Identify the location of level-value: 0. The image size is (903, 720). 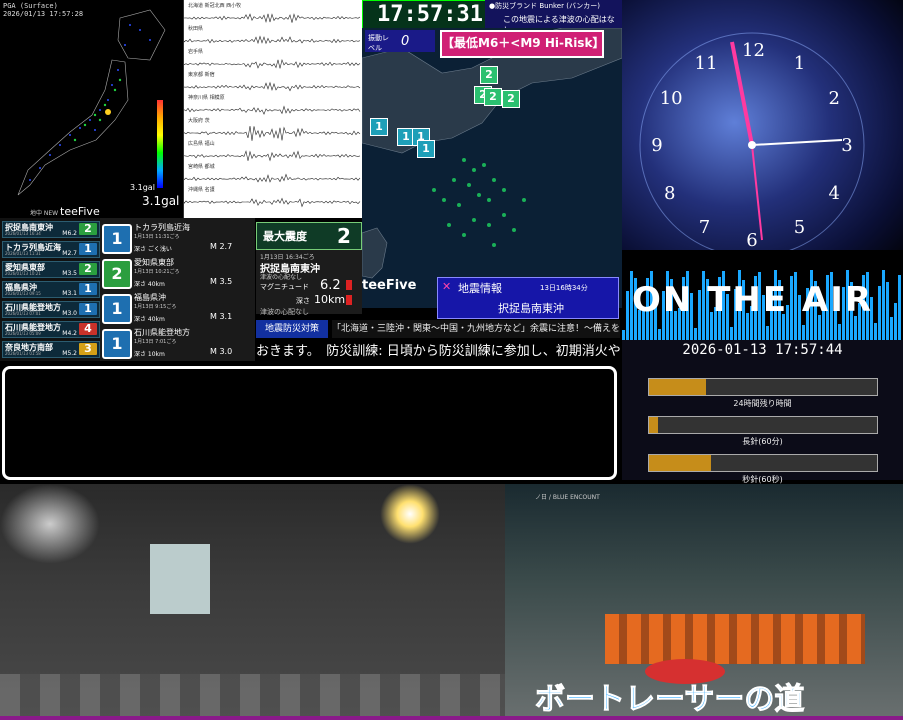
(405, 41).